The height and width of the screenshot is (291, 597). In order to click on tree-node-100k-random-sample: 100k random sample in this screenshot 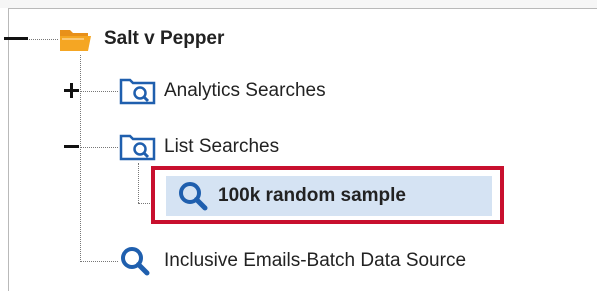, I will do `click(291, 196)`.